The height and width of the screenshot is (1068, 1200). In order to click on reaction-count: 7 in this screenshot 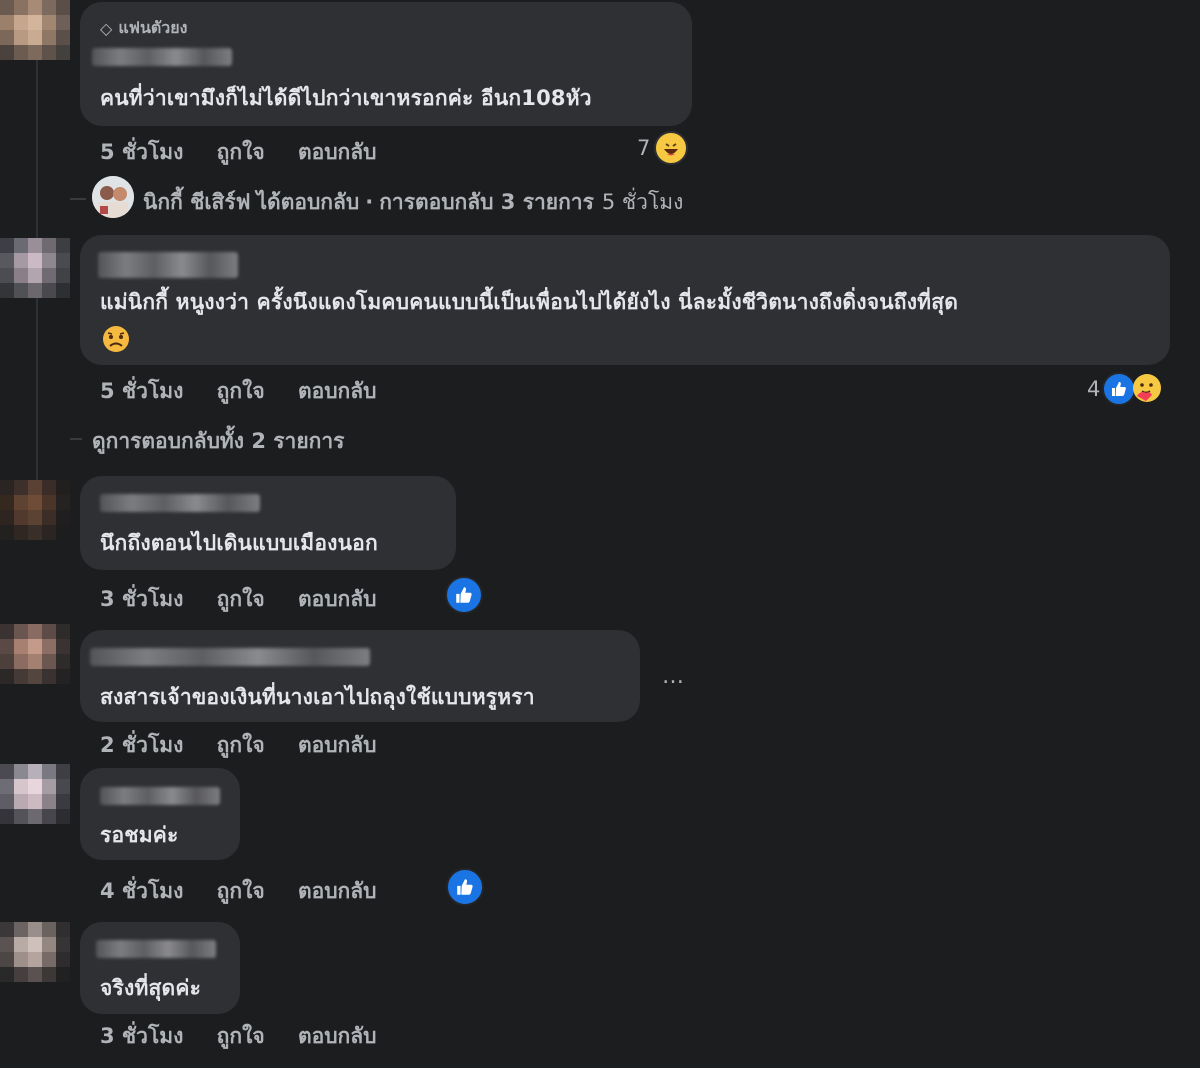, I will do `click(643, 148)`.